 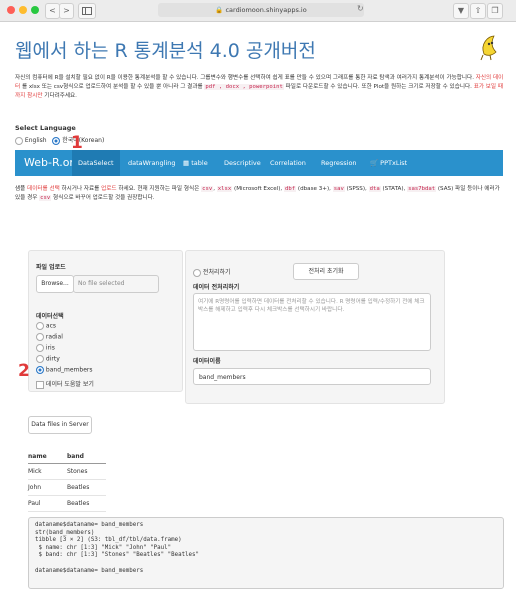 What do you see at coordinates (86, 457) in the screenshot?
I see `table-header: band` at bounding box center [86, 457].